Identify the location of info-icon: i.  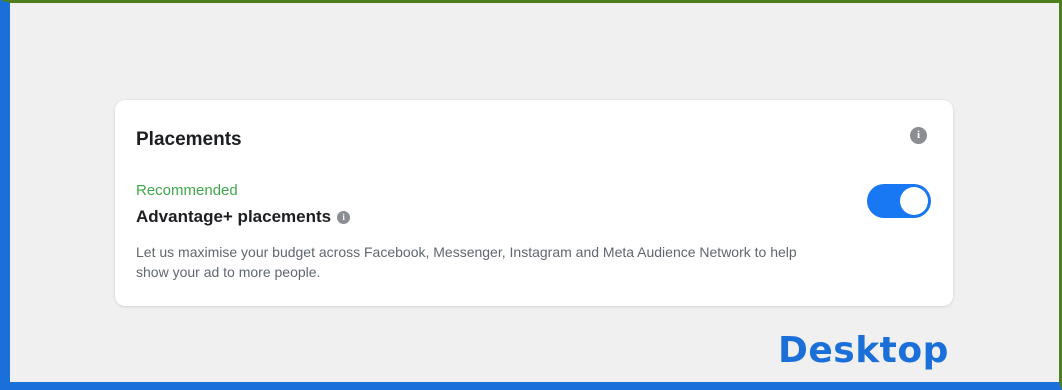
(918, 135).